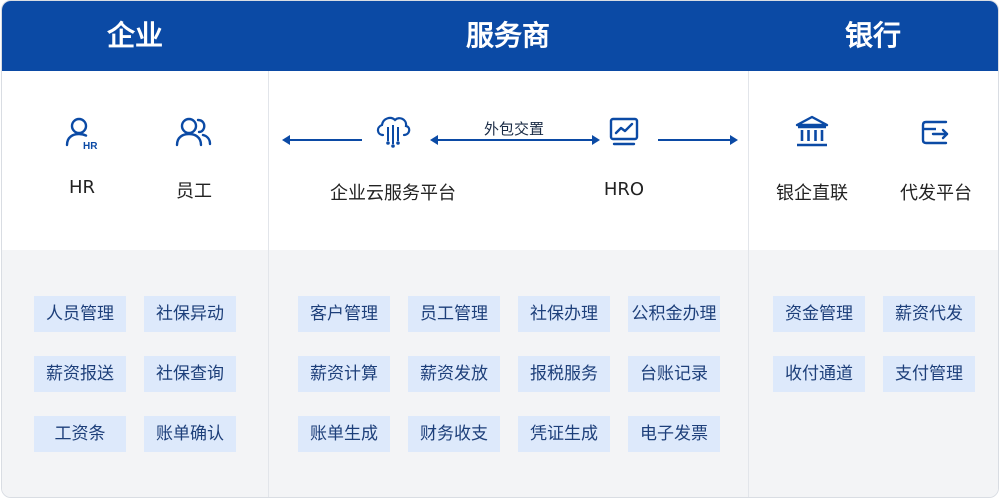 The width and height of the screenshot is (1000, 500). What do you see at coordinates (190, 434) in the screenshot?
I see `function-chip: 账单确认` at bounding box center [190, 434].